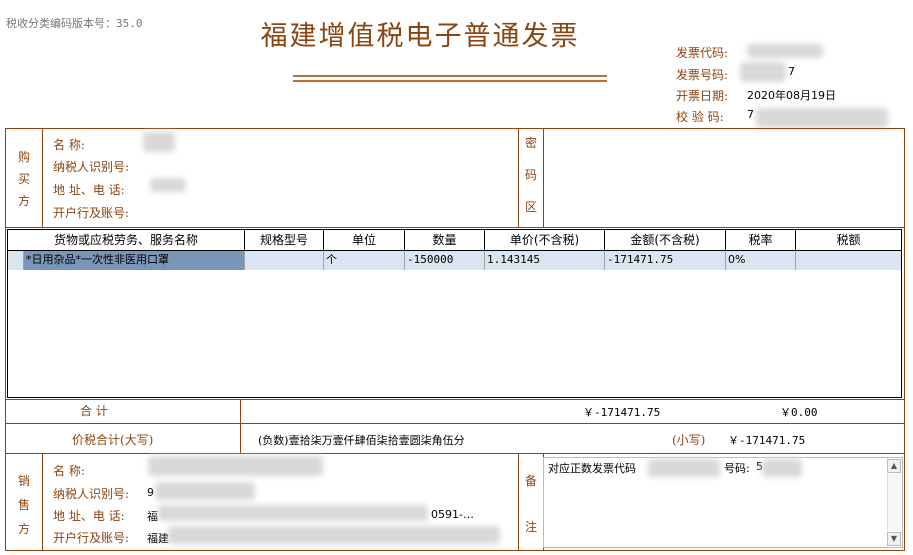 The image size is (913, 555). Describe the element at coordinates (702, 53) in the screenshot. I see `invoice-code-label: 发票代码:` at that location.